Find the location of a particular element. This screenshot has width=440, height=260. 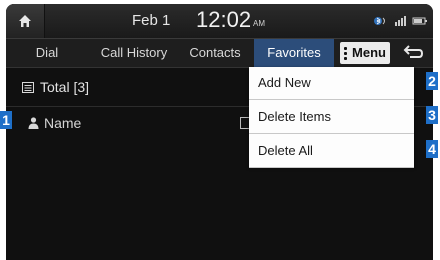

tab-favorites: Favorites is located at coordinates (294, 53).